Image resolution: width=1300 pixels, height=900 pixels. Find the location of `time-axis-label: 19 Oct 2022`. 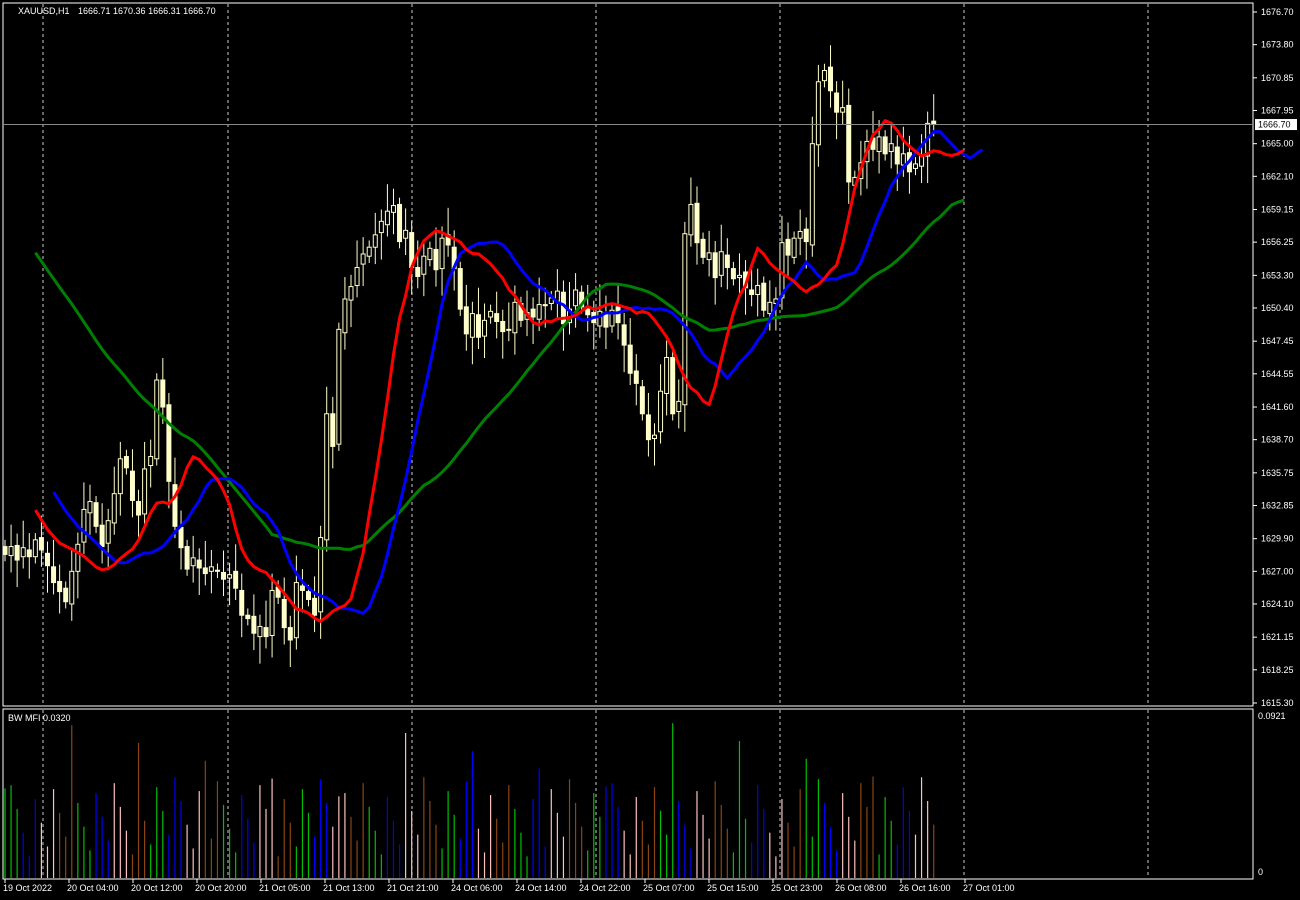

time-axis-label: 19 Oct 2022 is located at coordinates (27, 888).